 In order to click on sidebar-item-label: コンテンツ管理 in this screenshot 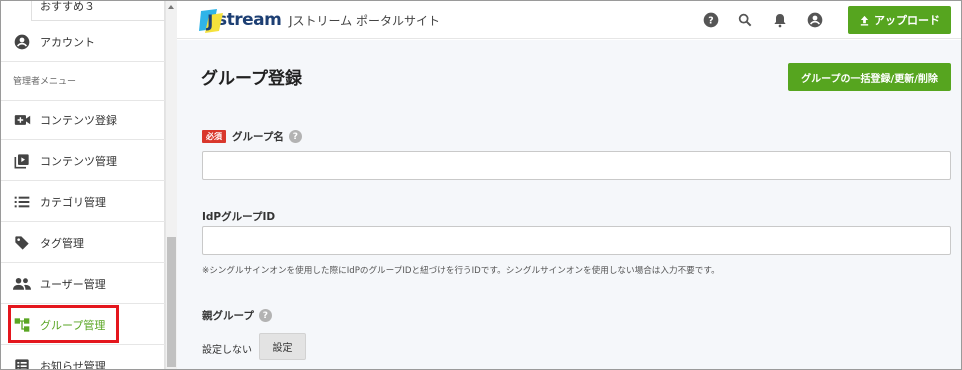, I will do `click(78, 161)`.